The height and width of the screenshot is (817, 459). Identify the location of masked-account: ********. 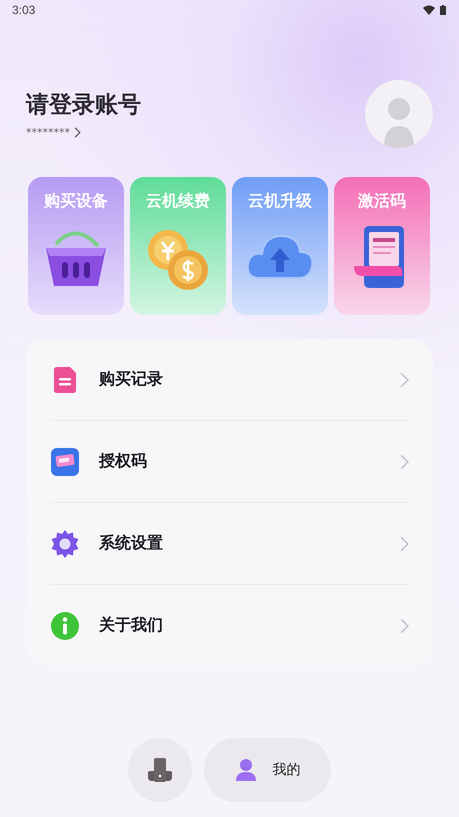
(48, 132).